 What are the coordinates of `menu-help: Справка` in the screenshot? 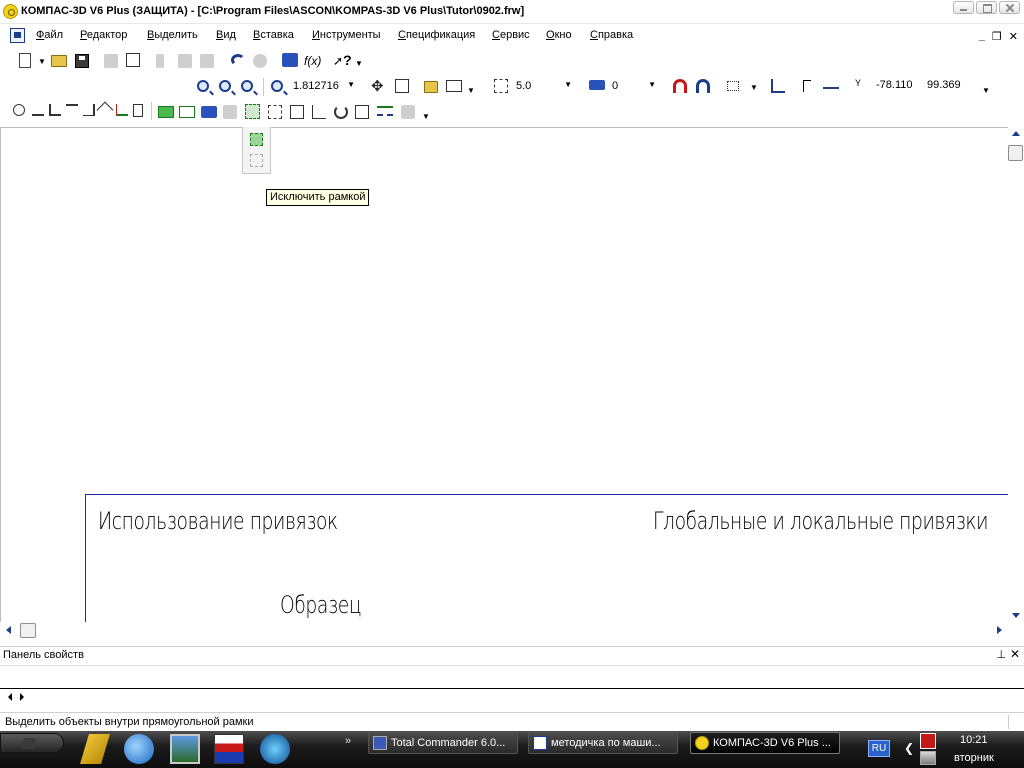 It's located at (611, 35).